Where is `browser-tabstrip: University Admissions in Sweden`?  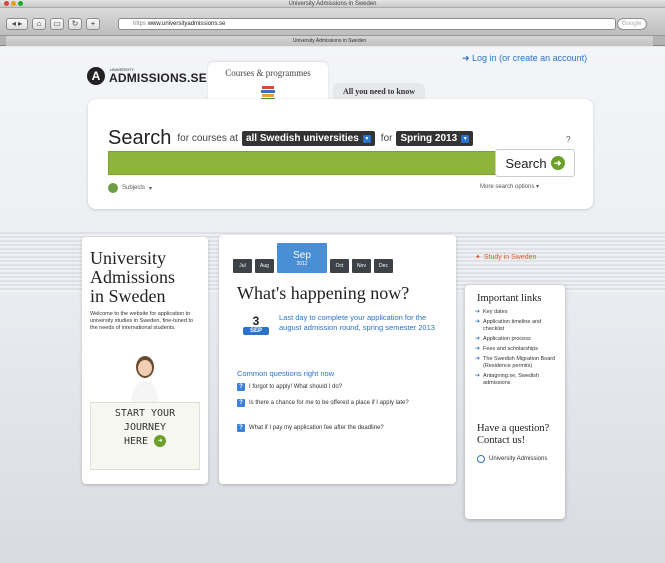 browser-tabstrip: University Admissions in Sweden is located at coordinates (332, 41).